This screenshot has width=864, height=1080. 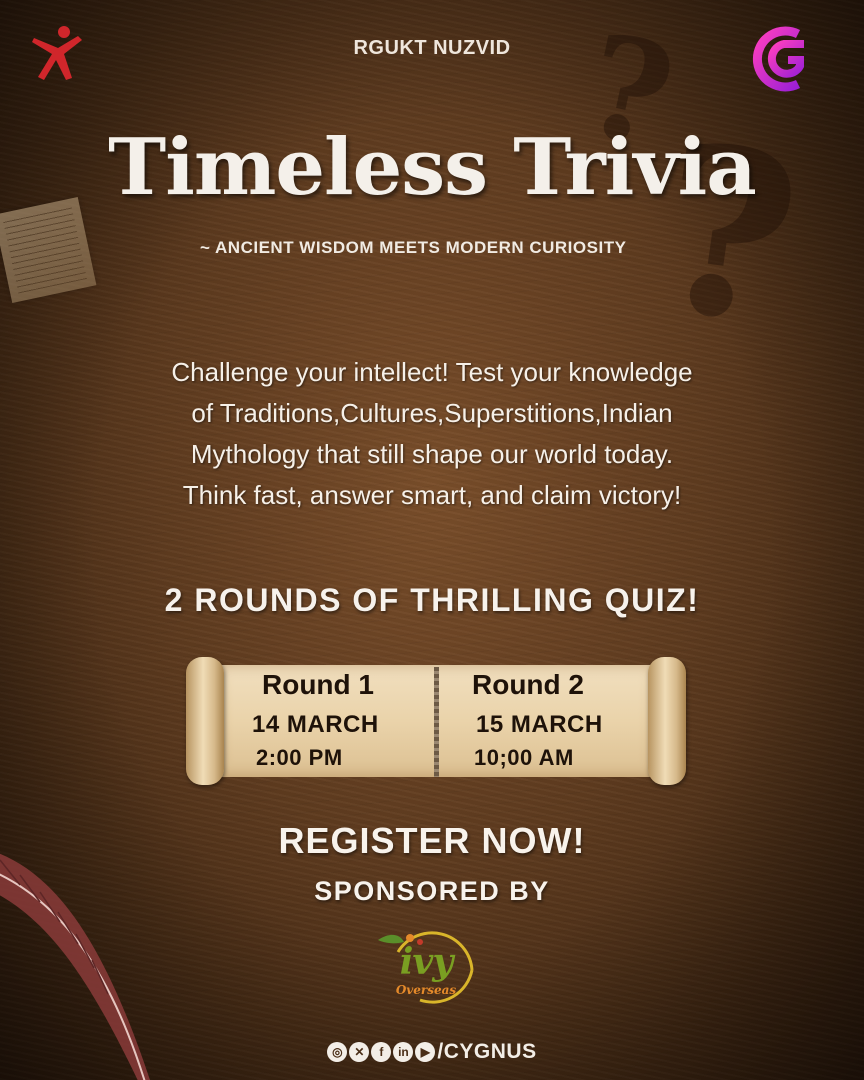 I want to click on sponsor-subname: Overseas, so click(x=426, y=990).